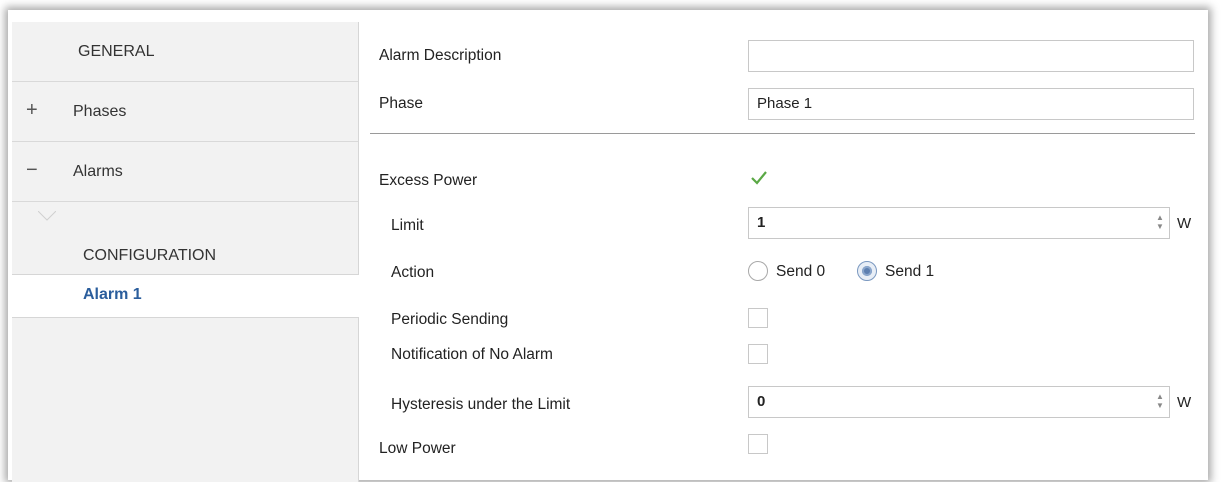 This screenshot has width=1229, height=482. What do you see at coordinates (759, 178) in the screenshot?
I see `excess-power-checkmark-icon` at bounding box center [759, 178].